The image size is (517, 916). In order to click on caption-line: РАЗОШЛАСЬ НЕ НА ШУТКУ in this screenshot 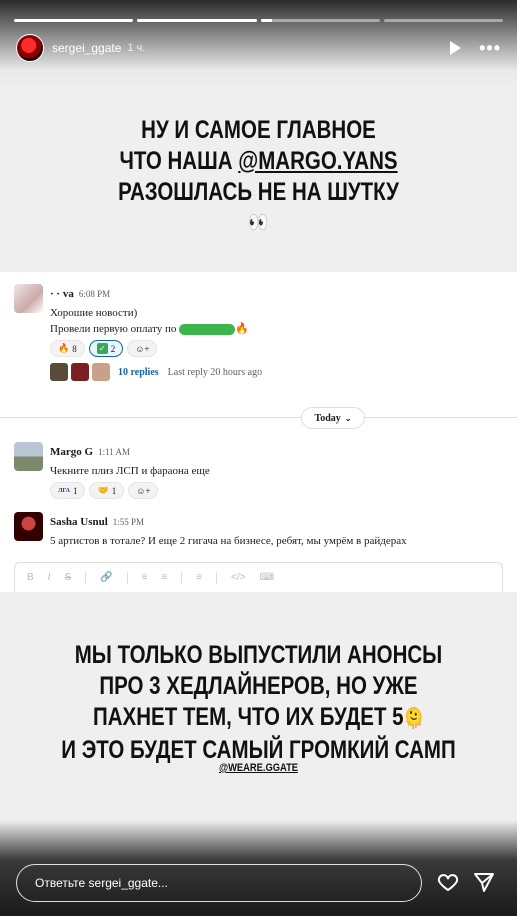, I will do `click(258, 192)`.